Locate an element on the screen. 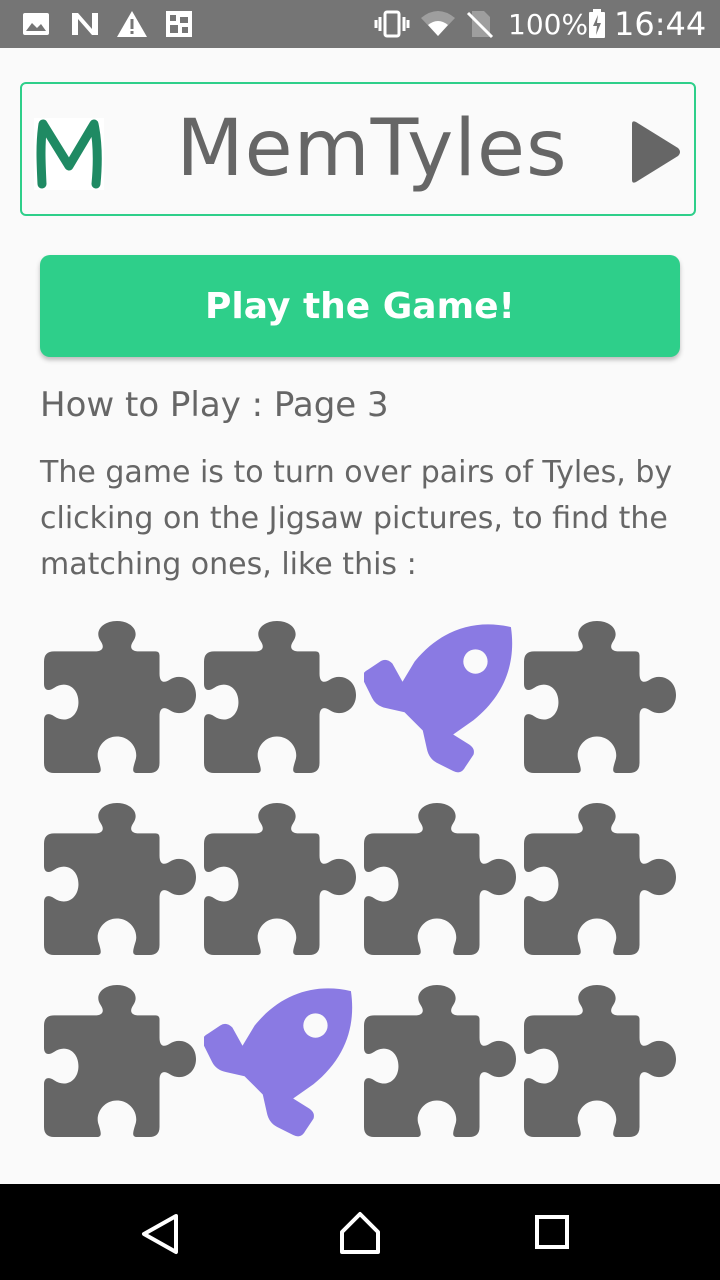 This screenshot has width=720, height=1280. play-game-button: Play the Game! is located at coordinates (360, 306).